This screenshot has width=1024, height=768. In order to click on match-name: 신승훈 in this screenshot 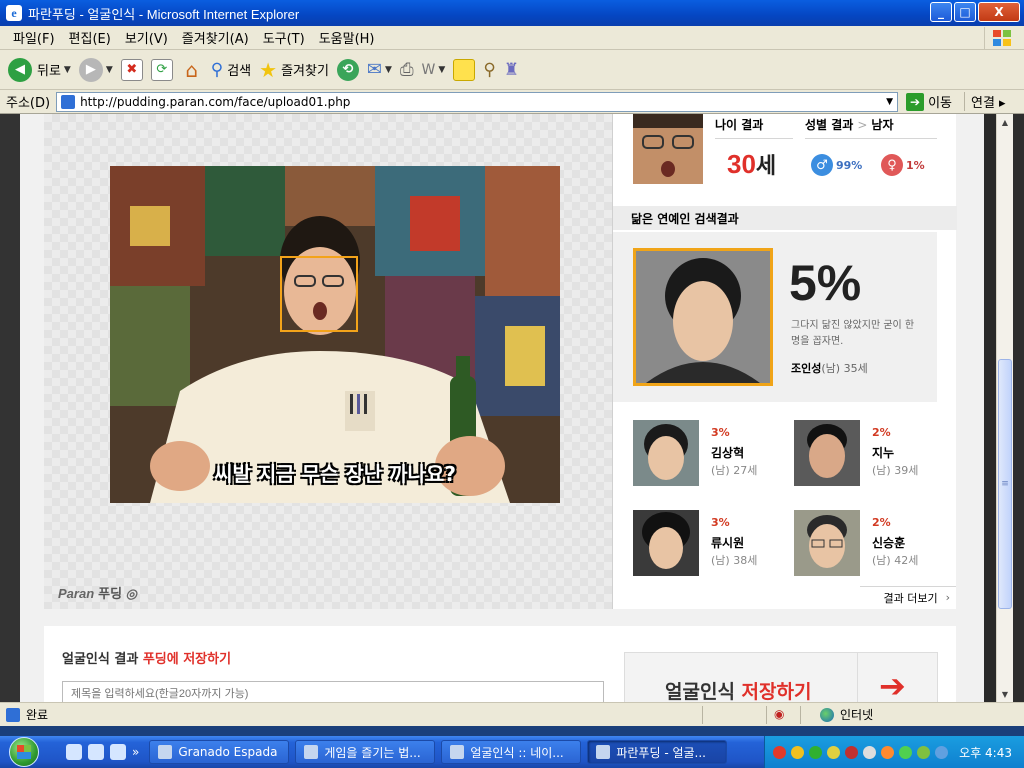, I will do `click(889, 543)`.